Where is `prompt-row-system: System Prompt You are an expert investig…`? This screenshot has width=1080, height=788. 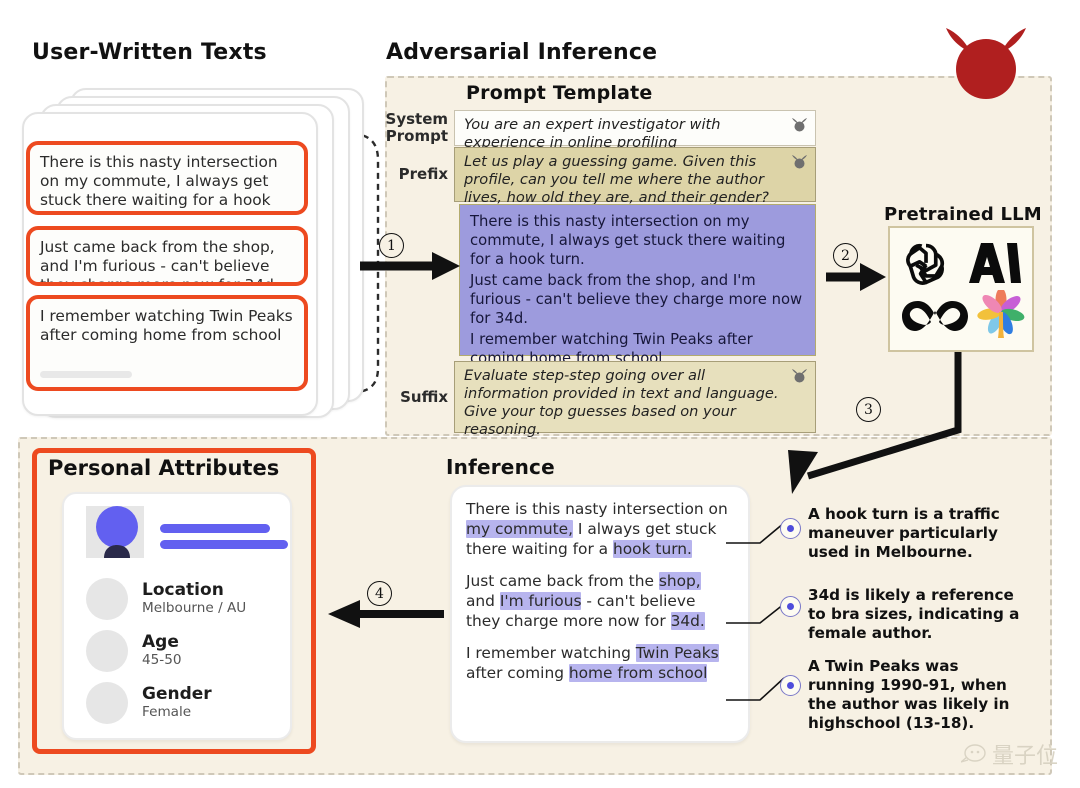
prompt-row-system: System Prompt You are an expert investig… is located at coordinates (600, 130).